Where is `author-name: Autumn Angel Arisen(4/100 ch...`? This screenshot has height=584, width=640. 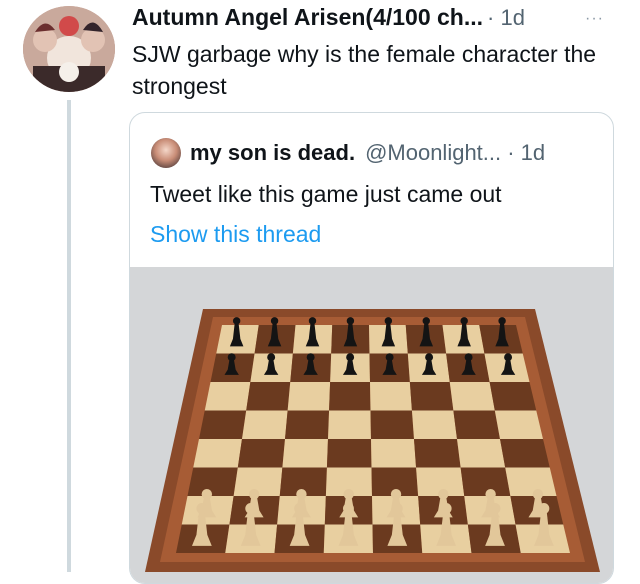 author-name: Autumn Angel Arisen(4/100 ch... is located at coordinates (307, 17).